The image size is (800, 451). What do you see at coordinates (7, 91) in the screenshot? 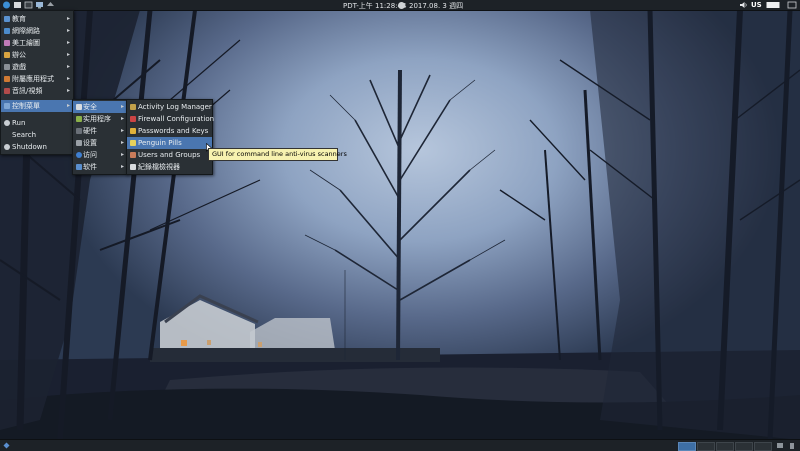
I see `multimedia-icon` at bounding box center [7, 91].